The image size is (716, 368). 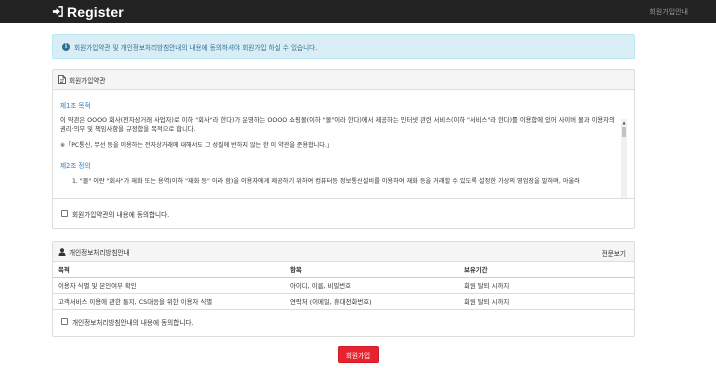 What do you see at coordinates (75, 166) in the screenshot?
I see `terms-section-heading: 제2조 정의` at bounding box center [75, 166].